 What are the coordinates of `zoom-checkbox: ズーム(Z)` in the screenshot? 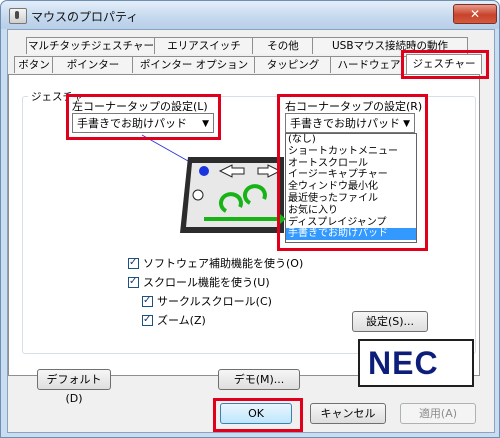 It's located at (174, 320).